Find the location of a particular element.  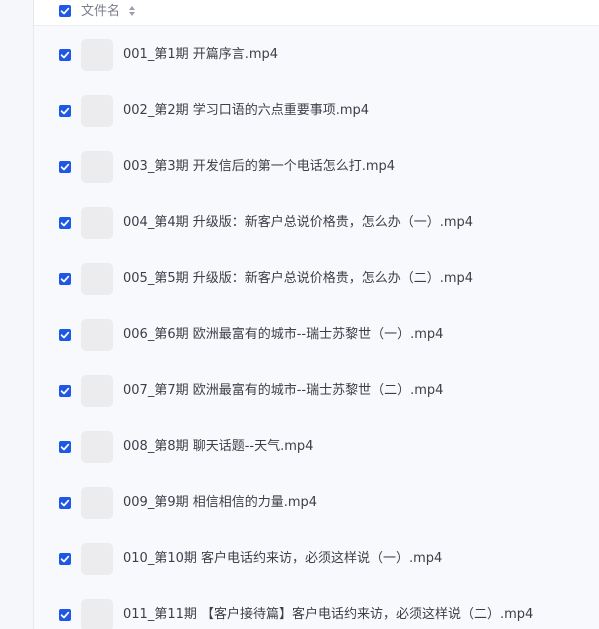

file-row: 003_第3期 开发信后的第一个电话怎么打.mp4 is located at coordinates (316, 167).